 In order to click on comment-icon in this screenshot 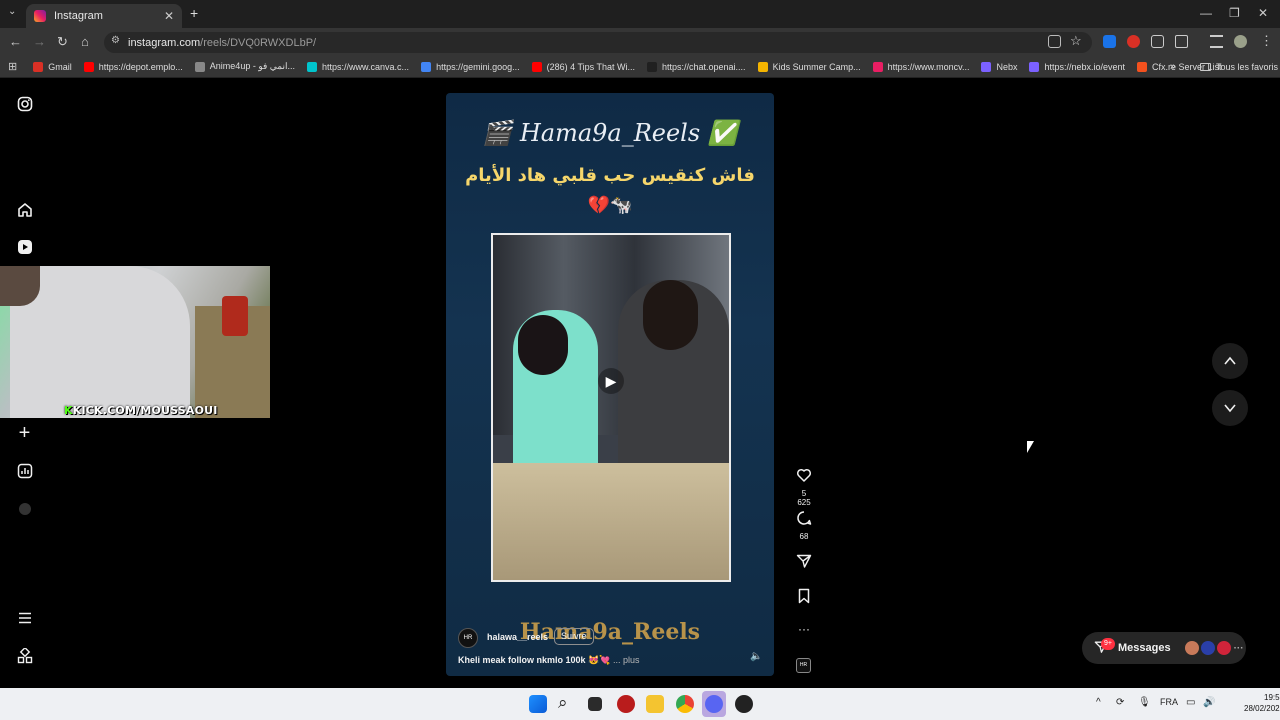, I will do `click(804, 520)`.